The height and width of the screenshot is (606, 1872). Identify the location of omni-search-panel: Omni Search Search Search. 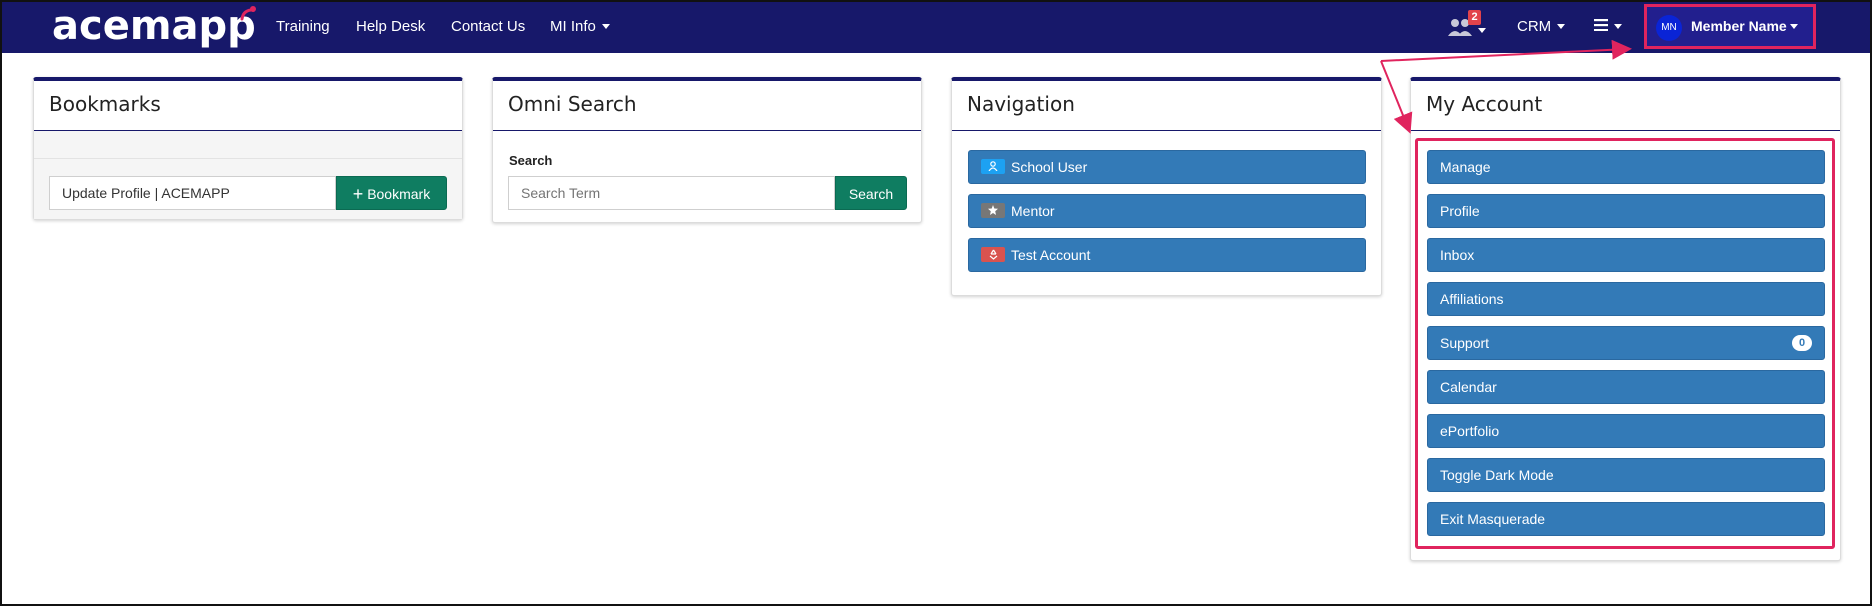
(707, 150).